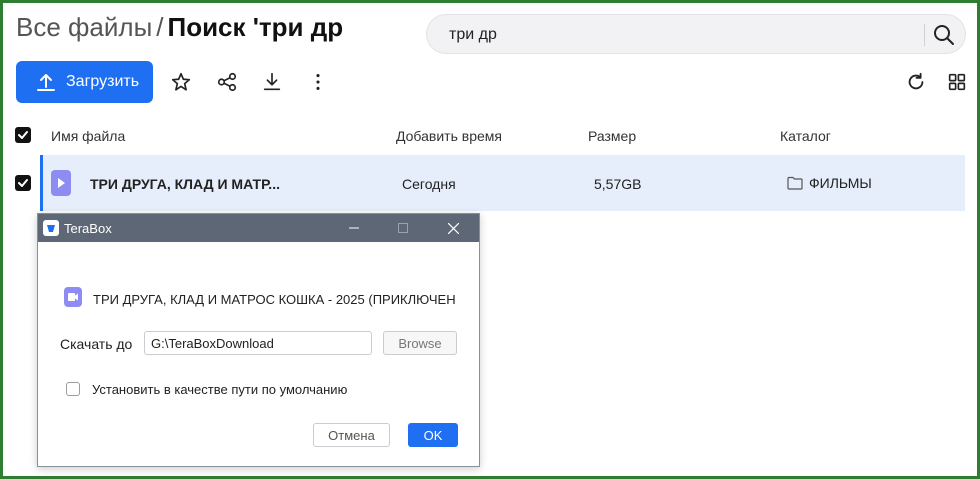 The image size is (980, 479). I want to click on upload-button: Загрузить, so click(84, 82).